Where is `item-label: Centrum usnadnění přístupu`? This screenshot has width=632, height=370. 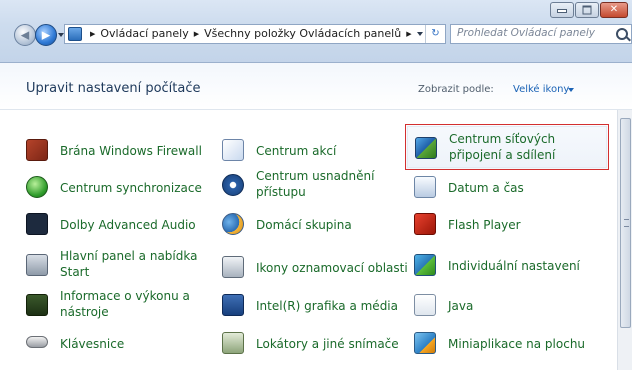
item-label: Centrum usnadnění přístupu is located at coordinates (315, 184).